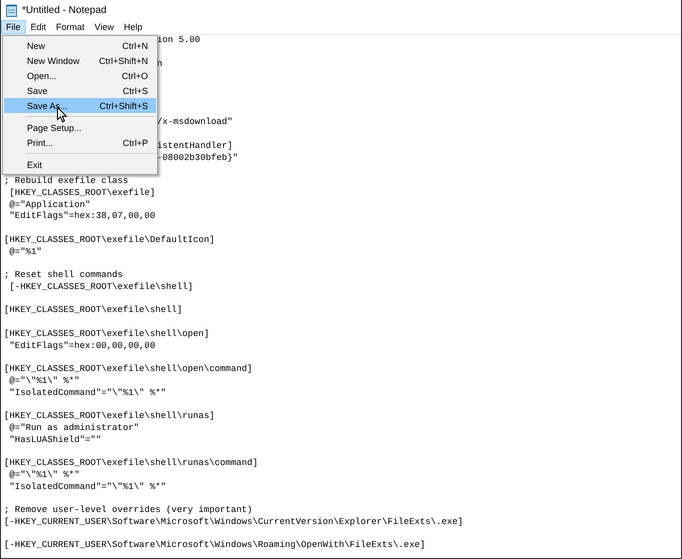  Describe the element at coordinates (128, 511) in the screenshot. I see `text-line: ; Remove user-level overrides (very important)` at that location.